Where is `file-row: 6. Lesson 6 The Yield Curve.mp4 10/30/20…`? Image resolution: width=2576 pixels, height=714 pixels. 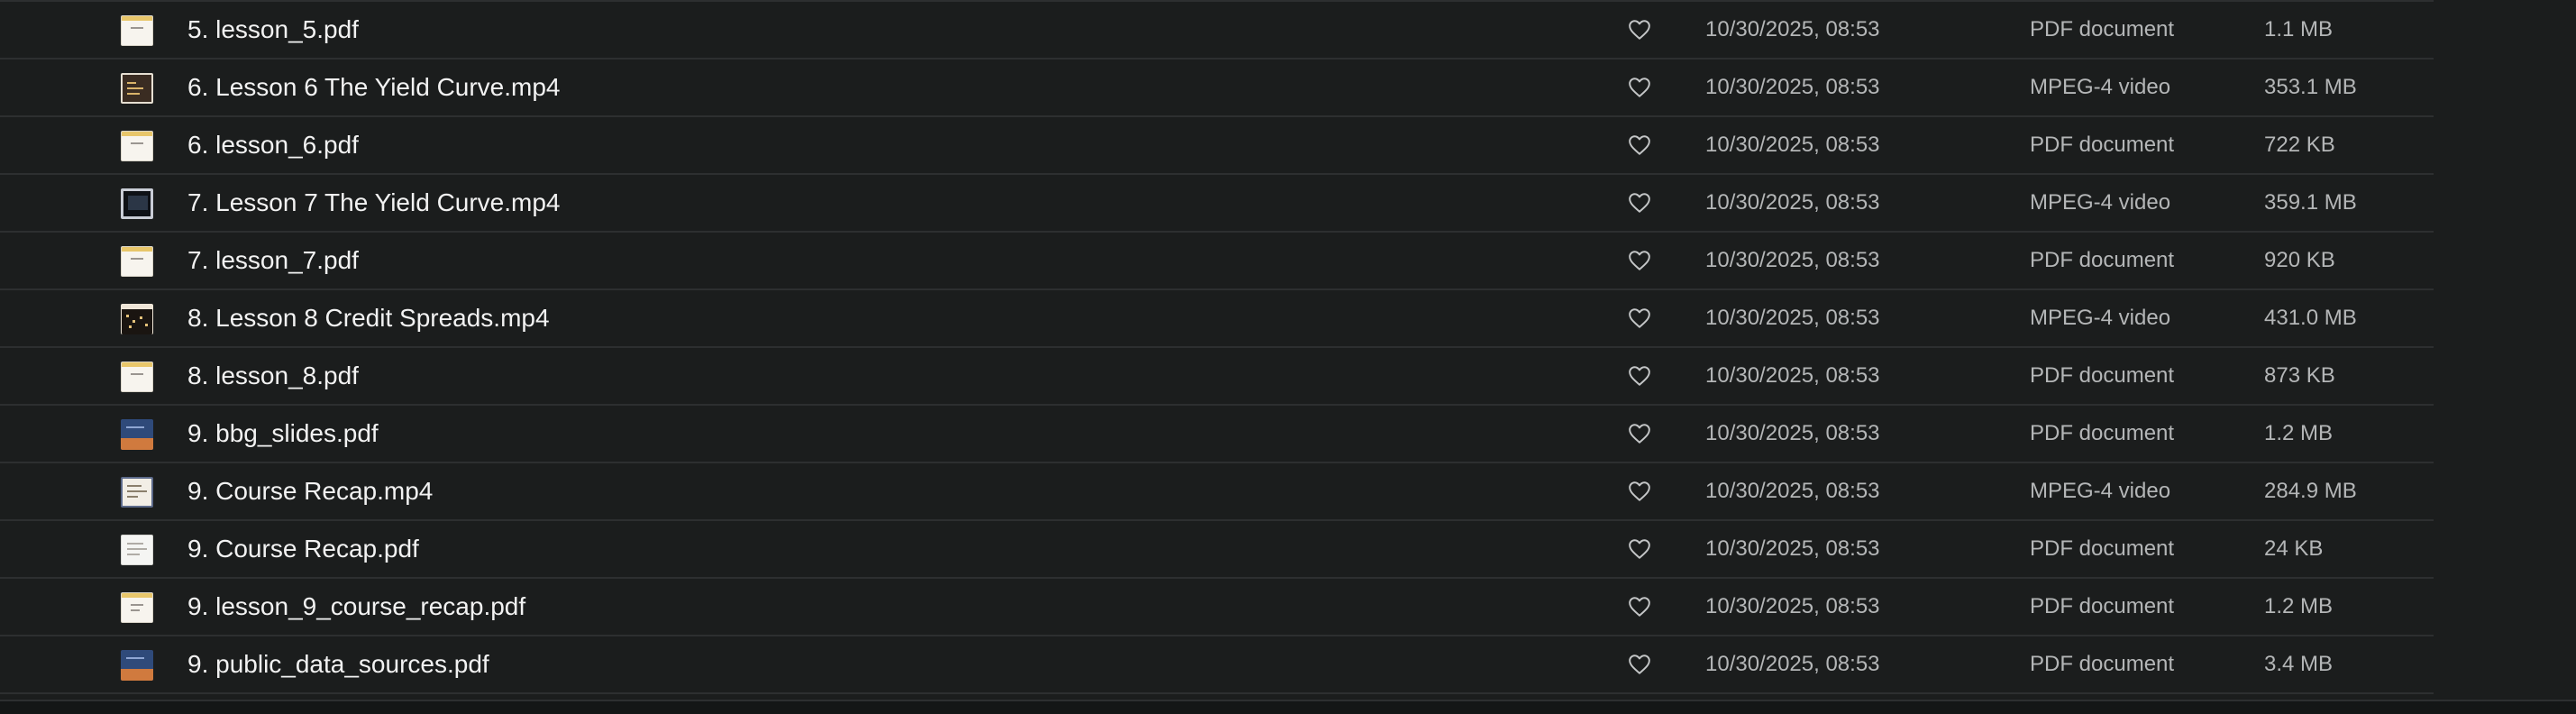 file-row: 6. Lesson 6 The Yield Curve.mp4 10/30/20… is located at coordinates (1217, 88).